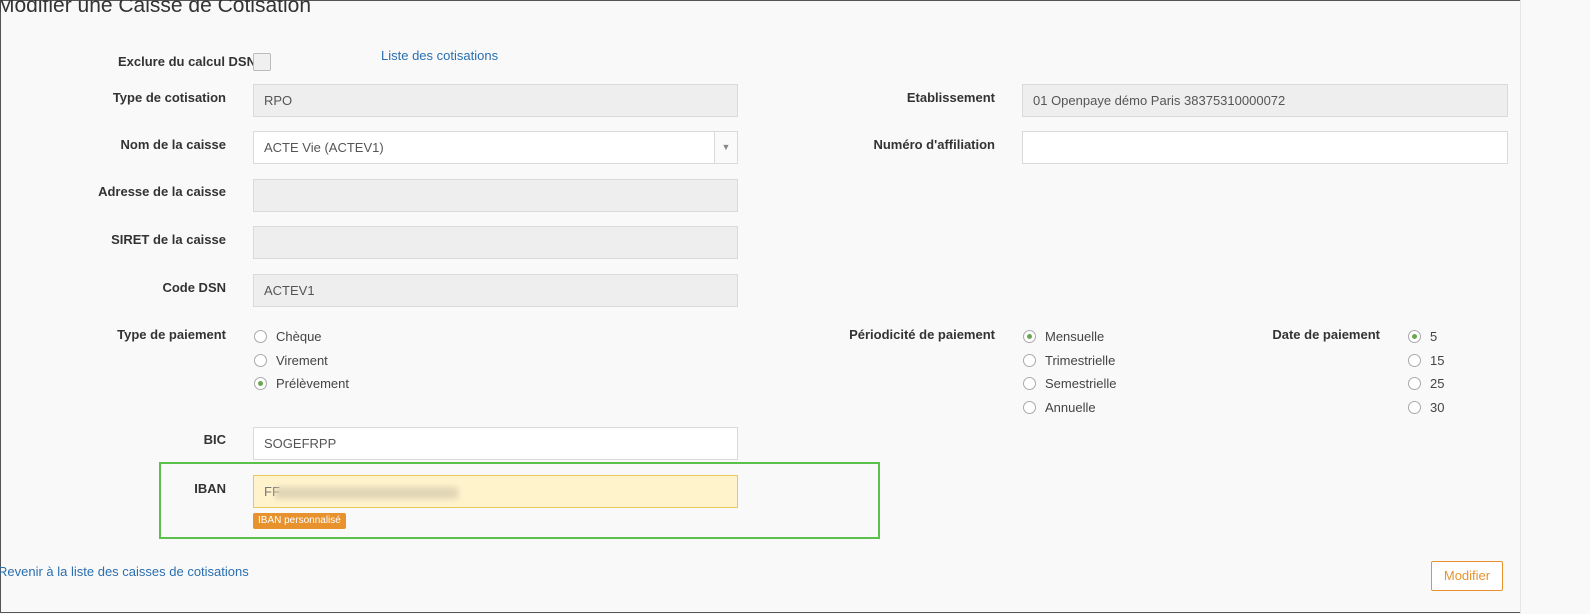 The image size is (1590, 614). I want to click on radio-virement-button, so click(260, 360).